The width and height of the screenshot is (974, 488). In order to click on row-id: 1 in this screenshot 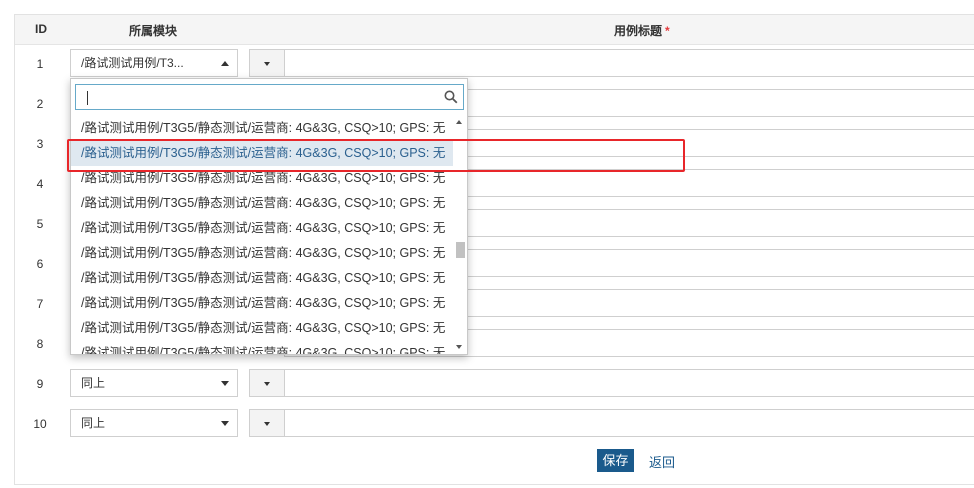, I will do `click(40, 64)`.